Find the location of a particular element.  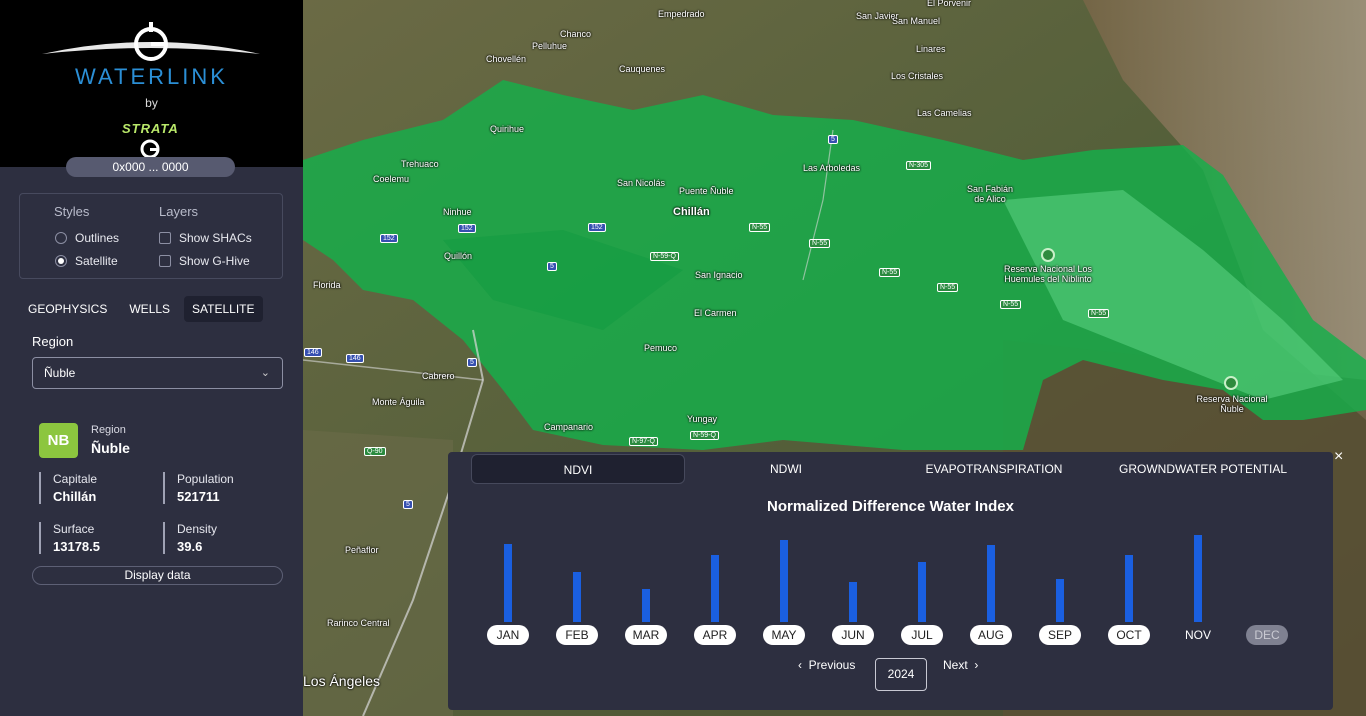

map-label: Coelemu is located at coordinates (391, 179).